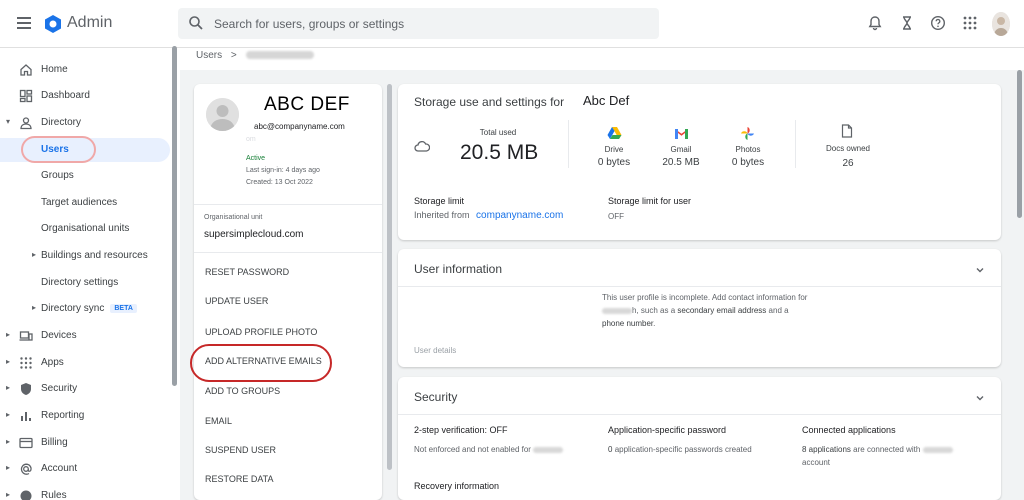  I want to click on sidebar-item-home: Home, so click(85, 70).